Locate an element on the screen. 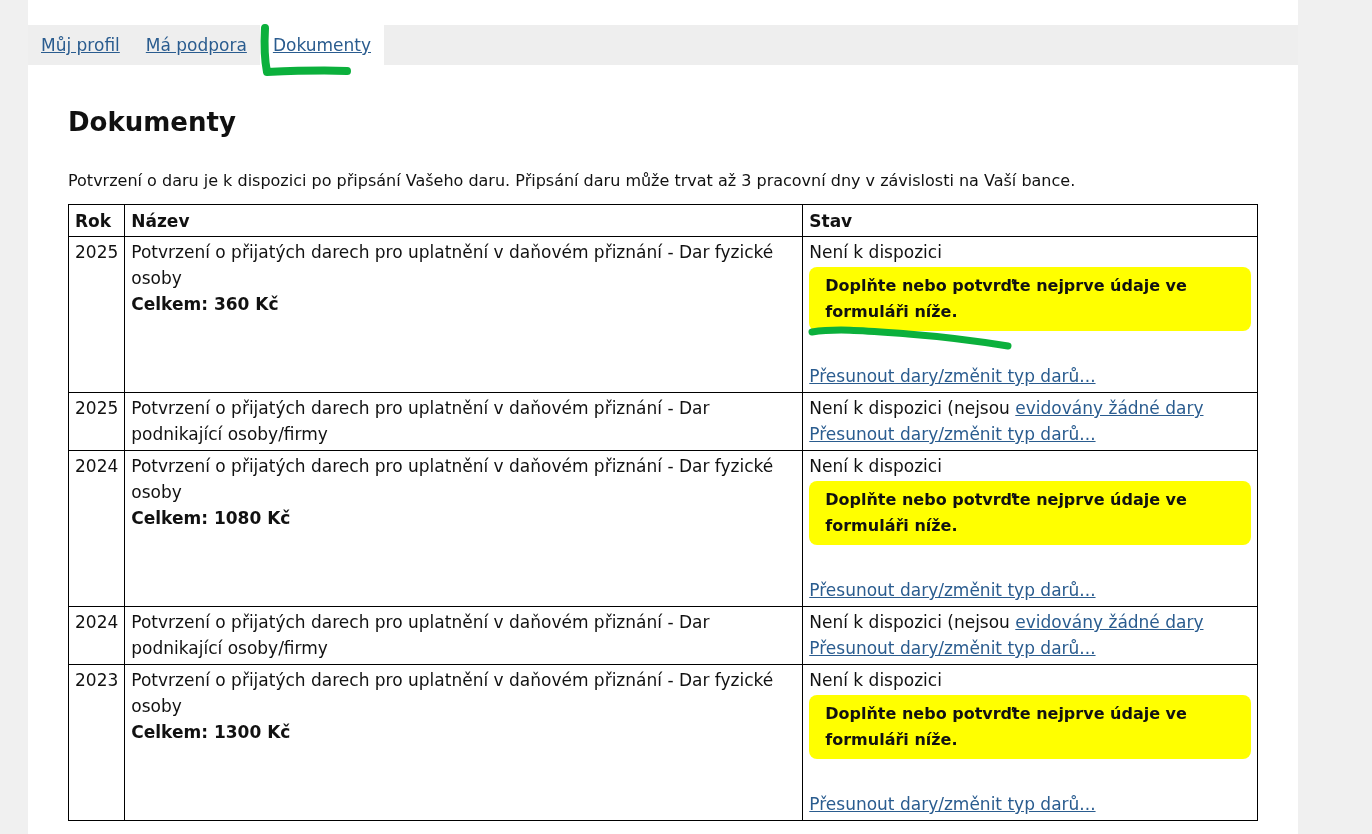  tab: Dokumenty is located at coordinates (321, 45).